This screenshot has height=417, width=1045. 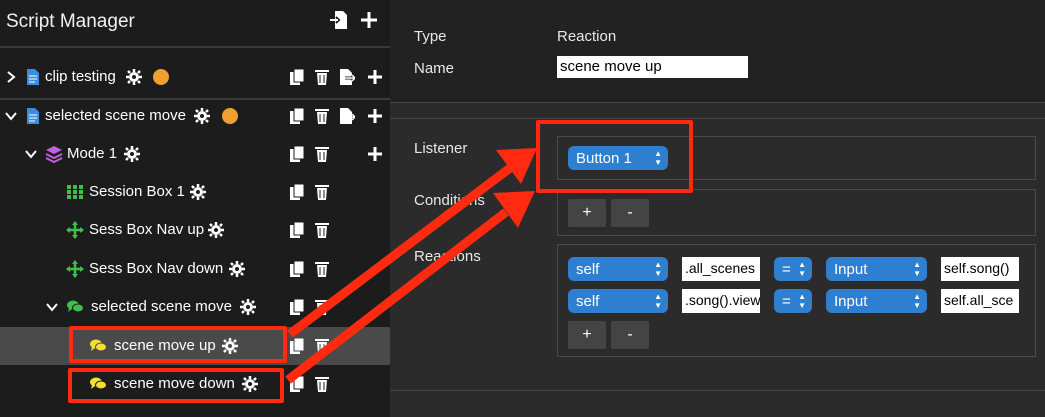 I want to click on layers-icon, so click(x=54, y=154).